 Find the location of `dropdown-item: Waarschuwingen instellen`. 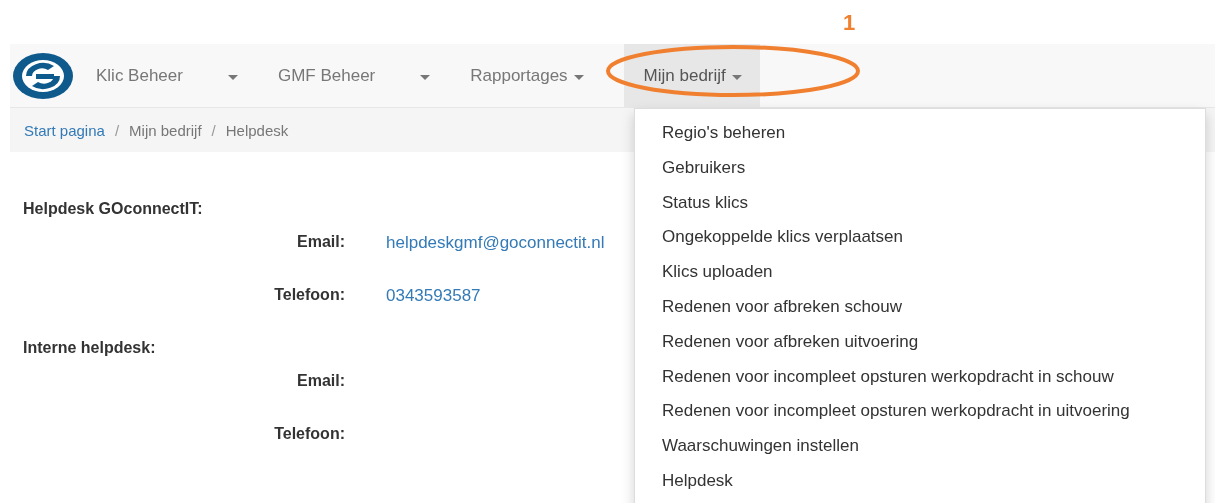

dropdown-item: Waarschuwingen instellen is located at coordinates (920, 449).